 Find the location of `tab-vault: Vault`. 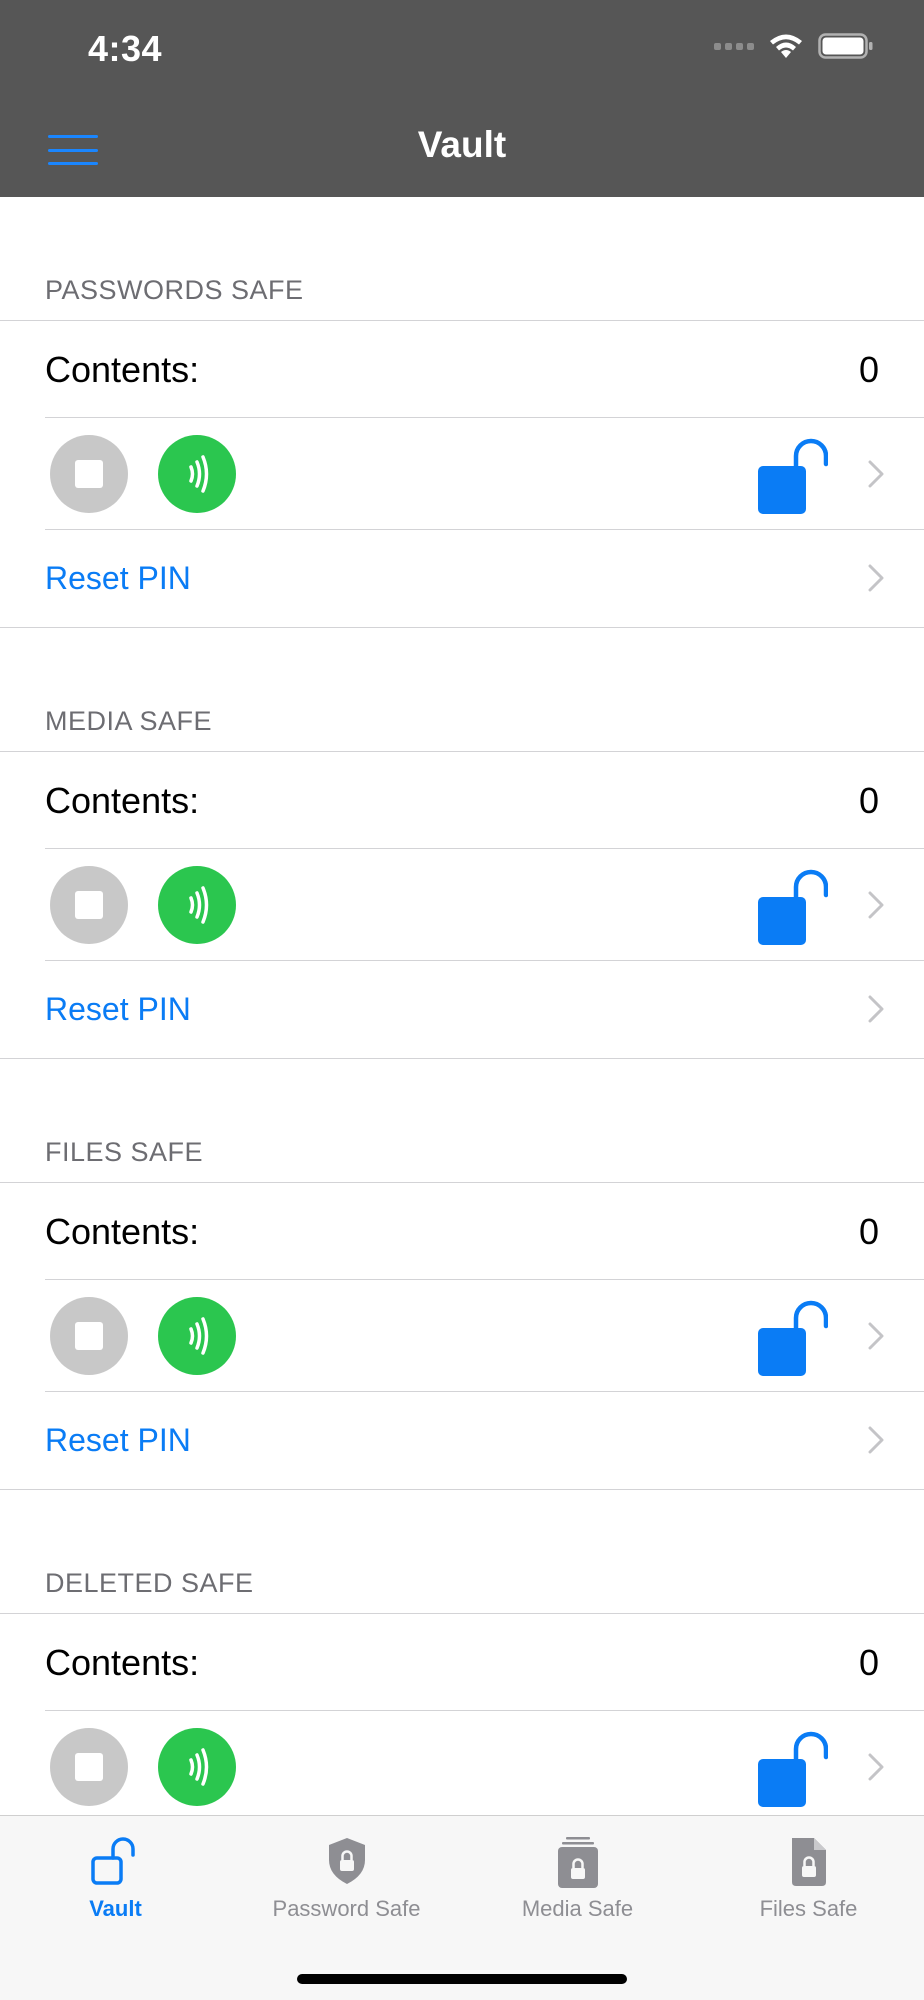

tab-vault: Vault is located at coordinates (115, 1871).